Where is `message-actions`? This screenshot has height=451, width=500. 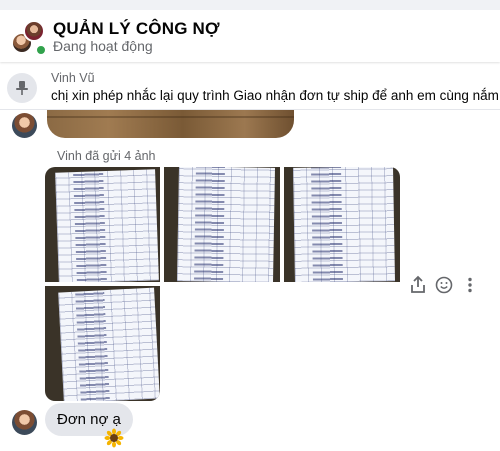
message-actions is located at coordinates (442, 285).